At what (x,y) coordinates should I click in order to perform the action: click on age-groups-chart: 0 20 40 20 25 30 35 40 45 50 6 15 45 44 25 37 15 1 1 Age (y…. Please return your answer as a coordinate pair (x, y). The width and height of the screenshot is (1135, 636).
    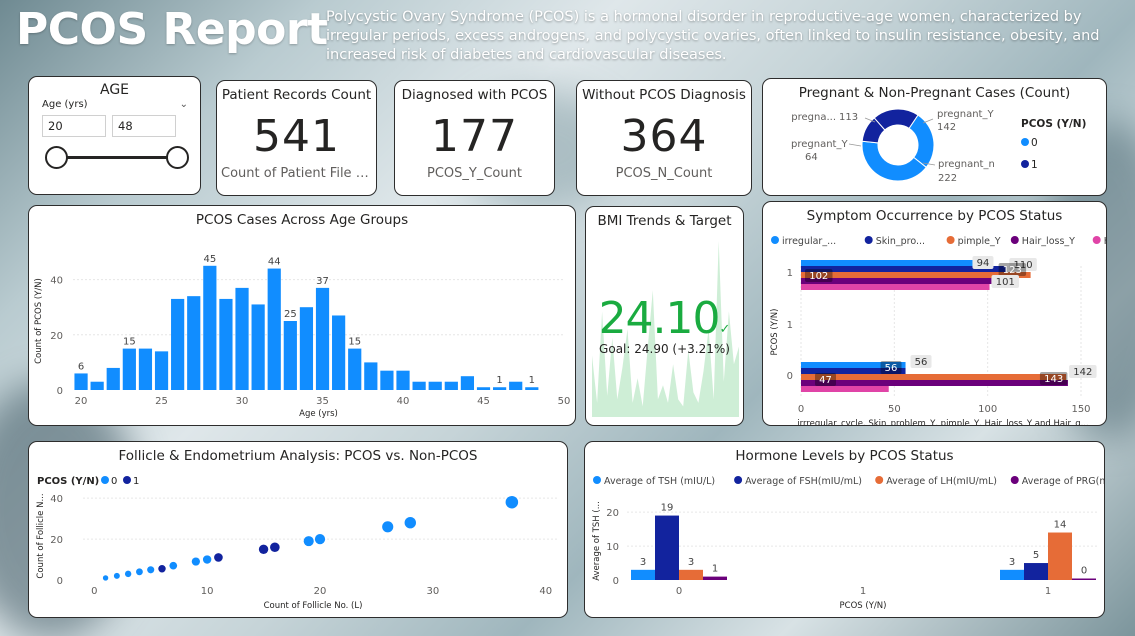
    Looking at the image, I should click on (302, 336).